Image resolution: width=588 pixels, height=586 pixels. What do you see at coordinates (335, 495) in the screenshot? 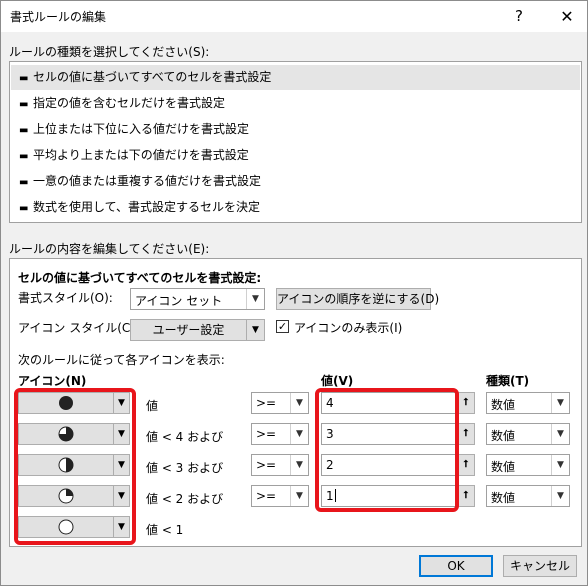
I see `text-caret` at bounding box center [335, 495].